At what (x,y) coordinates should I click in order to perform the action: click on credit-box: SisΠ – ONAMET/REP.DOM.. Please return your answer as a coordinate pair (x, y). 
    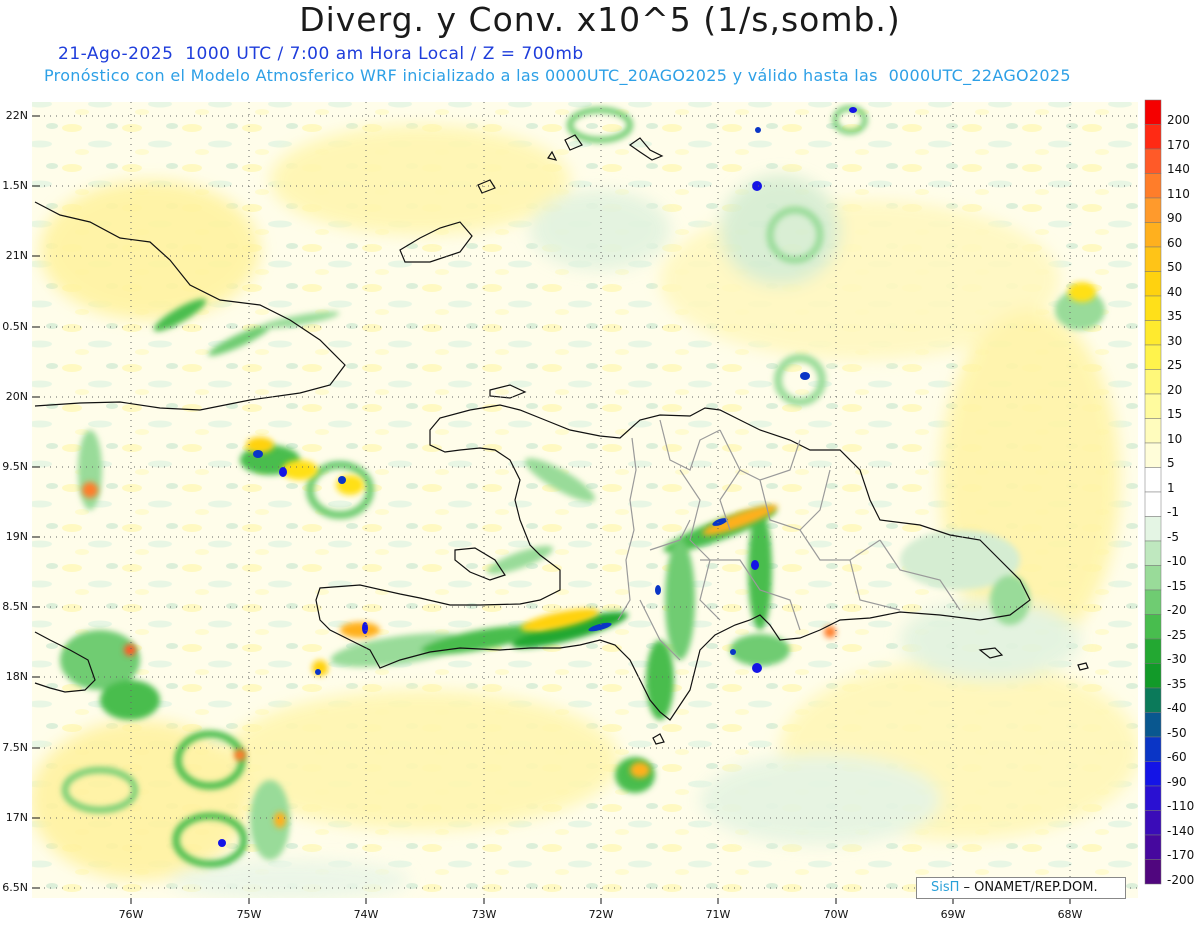
    Looking at the image, I should click on (1021, 888).